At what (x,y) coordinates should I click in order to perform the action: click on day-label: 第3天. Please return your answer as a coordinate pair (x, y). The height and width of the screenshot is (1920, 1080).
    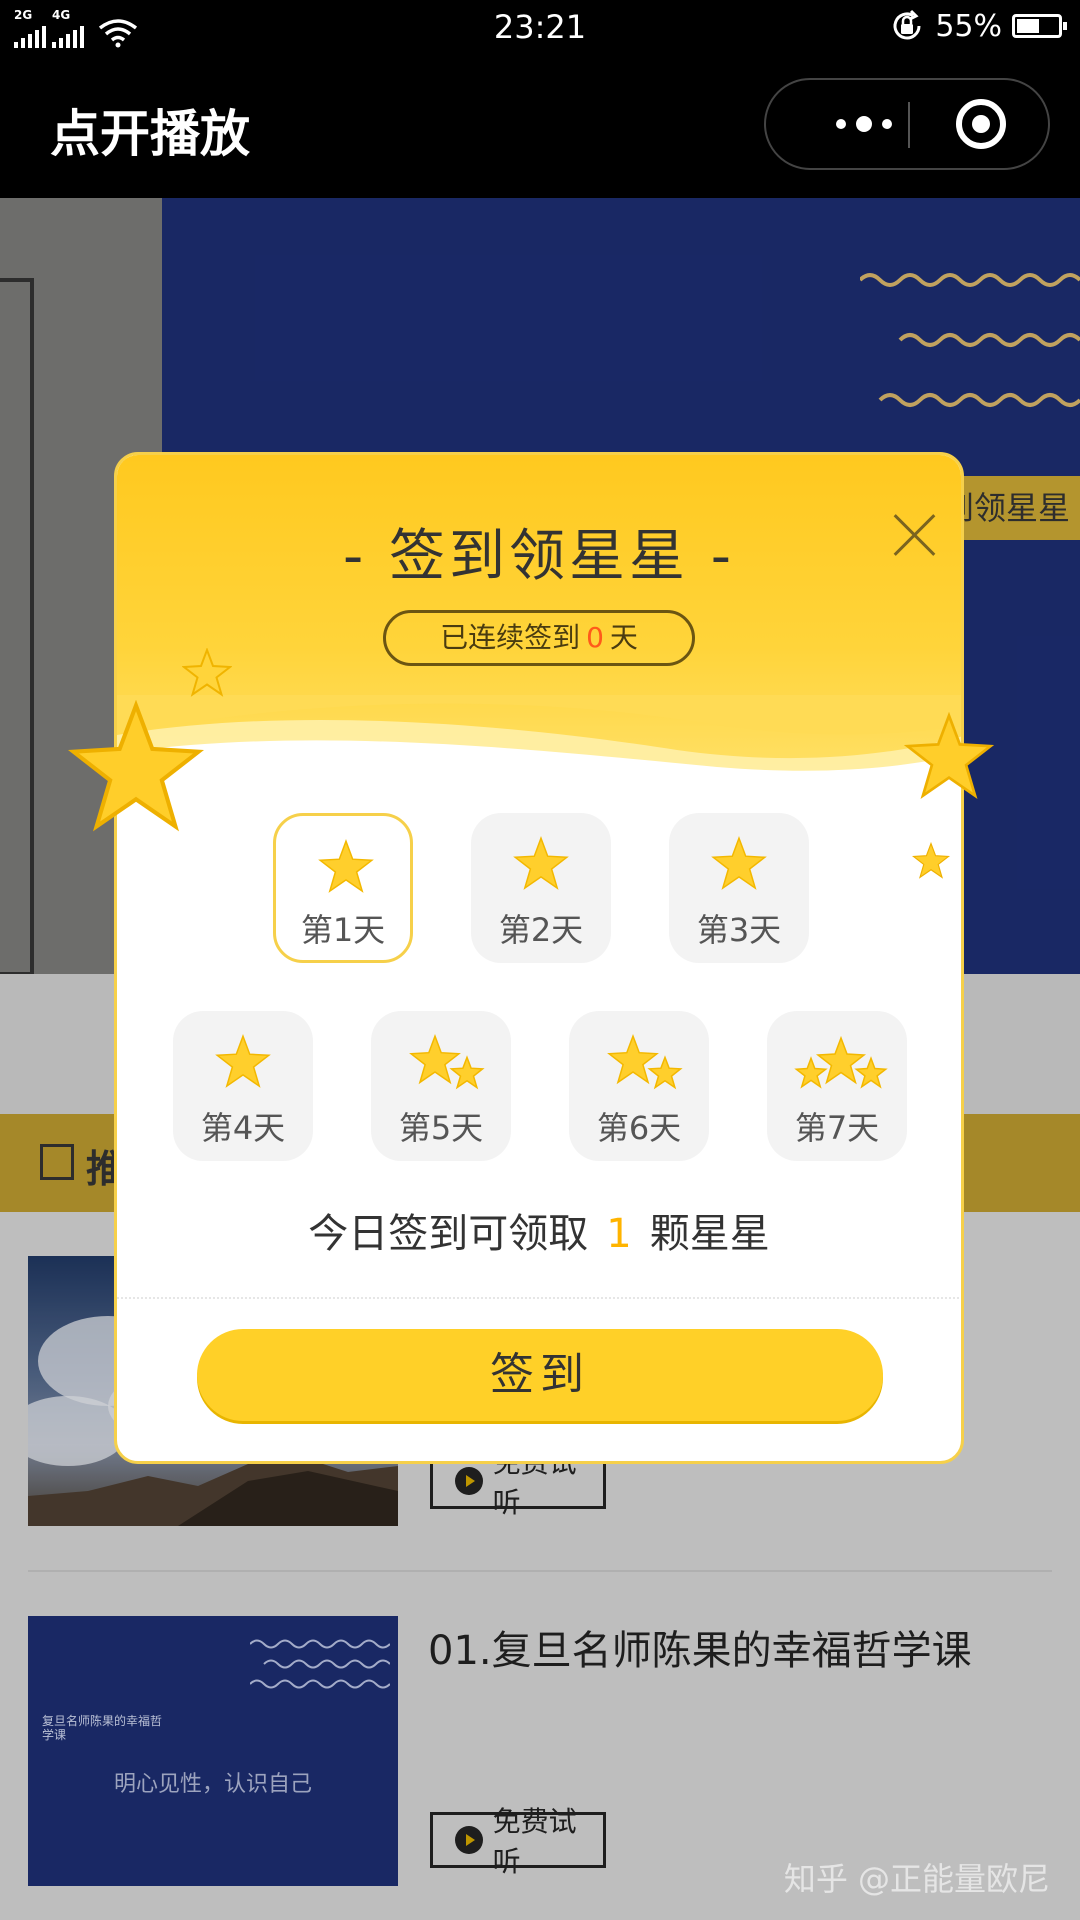
    Looking at the image, I should click on (739, 930).